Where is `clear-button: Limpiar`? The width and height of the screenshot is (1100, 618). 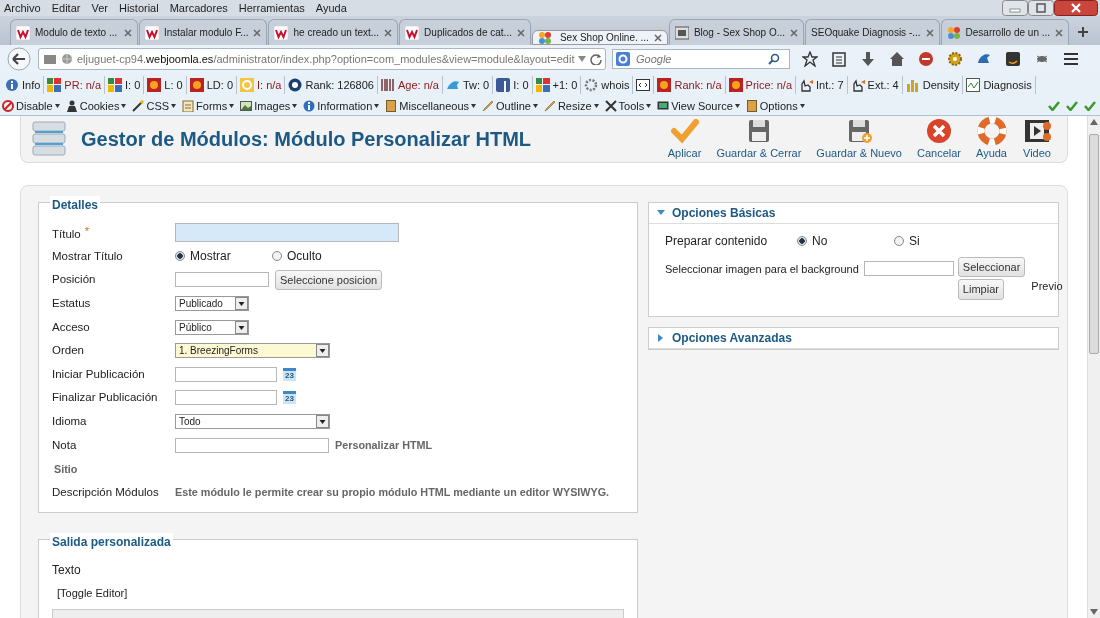
clear-button: Limpiar is located at coordinates (980, 289).